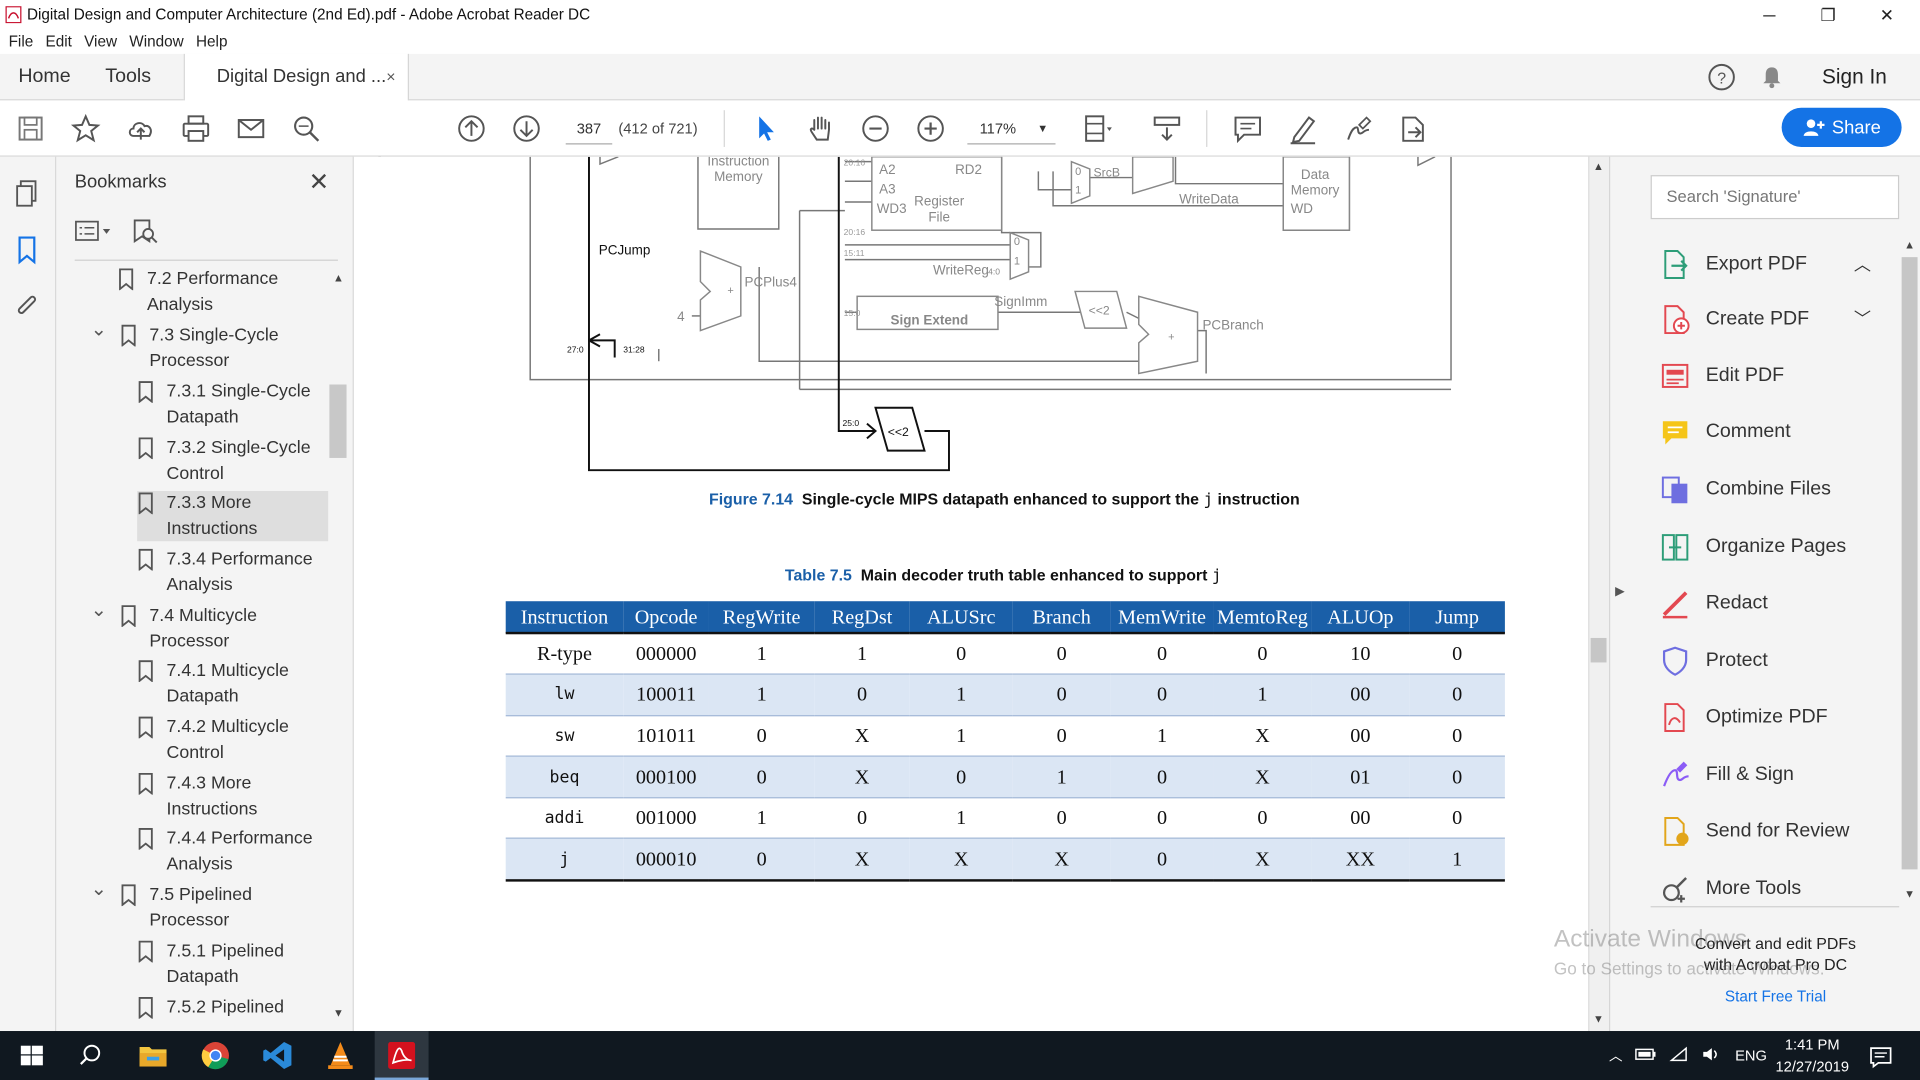 This screenshot has width=1920, height=1080. What do you see at coordinates (401, 1055) in the screenshot?
I see `acrobat-taskbar-active` at bounding box center [401, 1055].